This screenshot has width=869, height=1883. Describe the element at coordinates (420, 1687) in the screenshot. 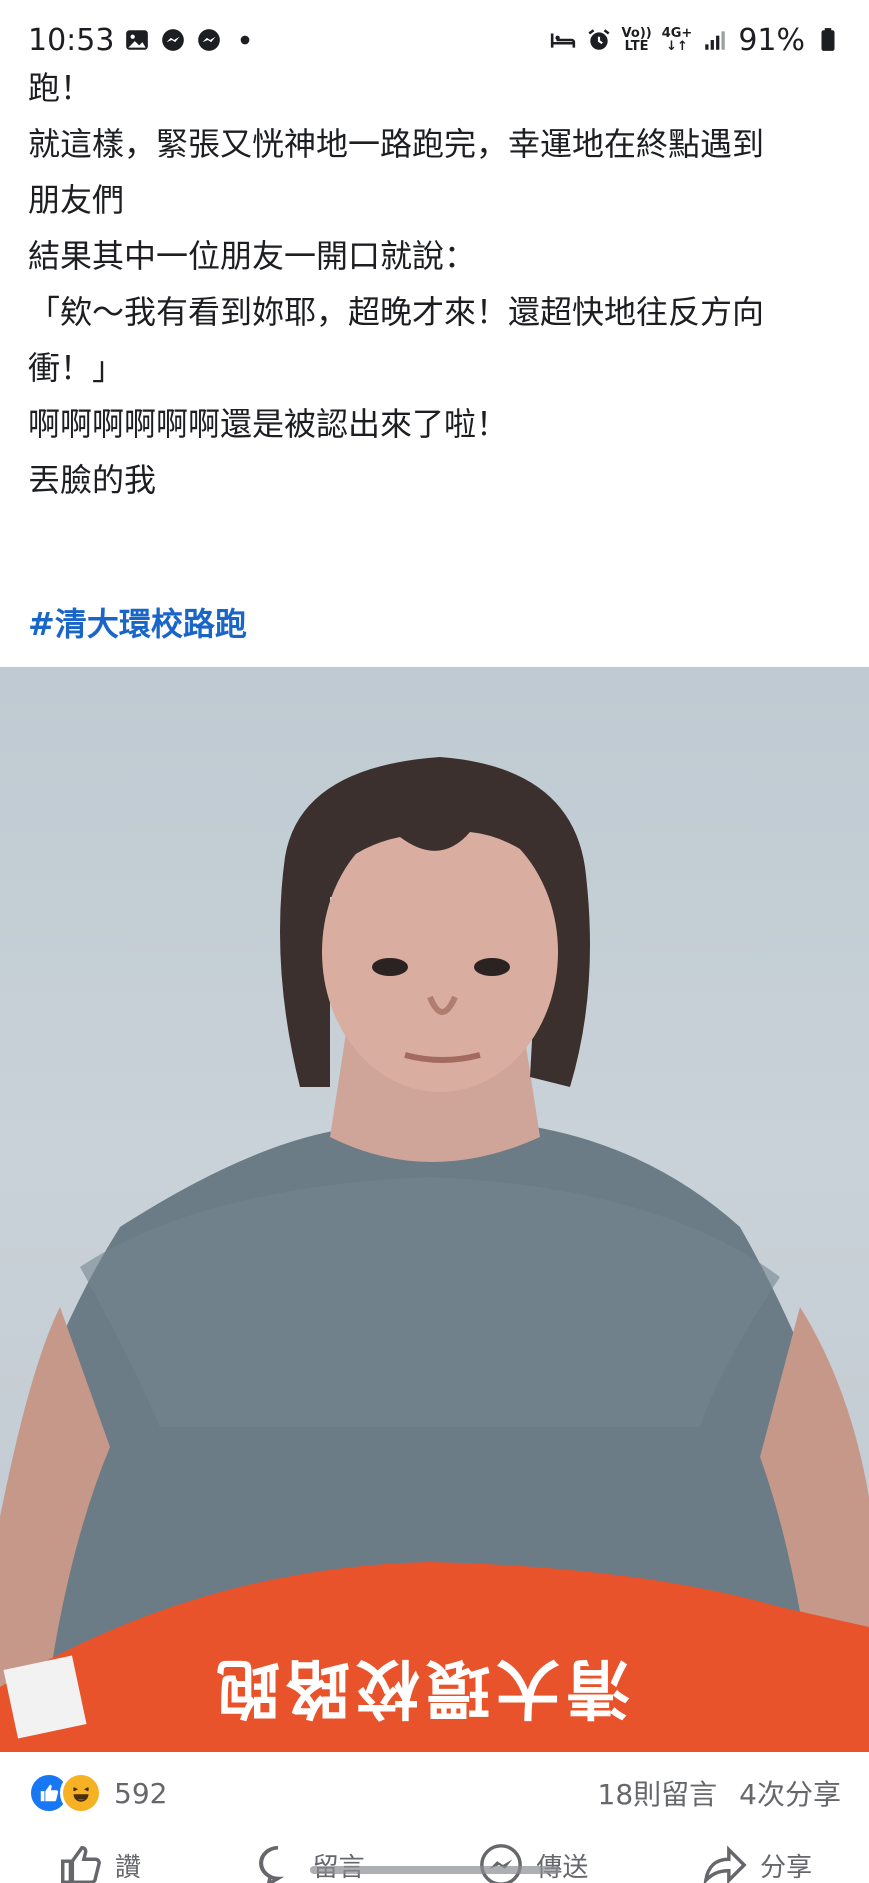

I see `bib-text: 清大環校路跑` at that location.